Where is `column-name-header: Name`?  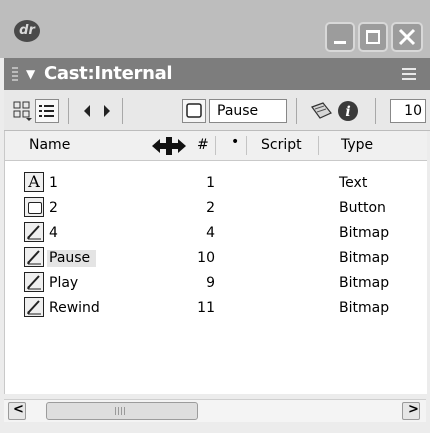 column-name-header: Name is located at coordinates (49, 145).